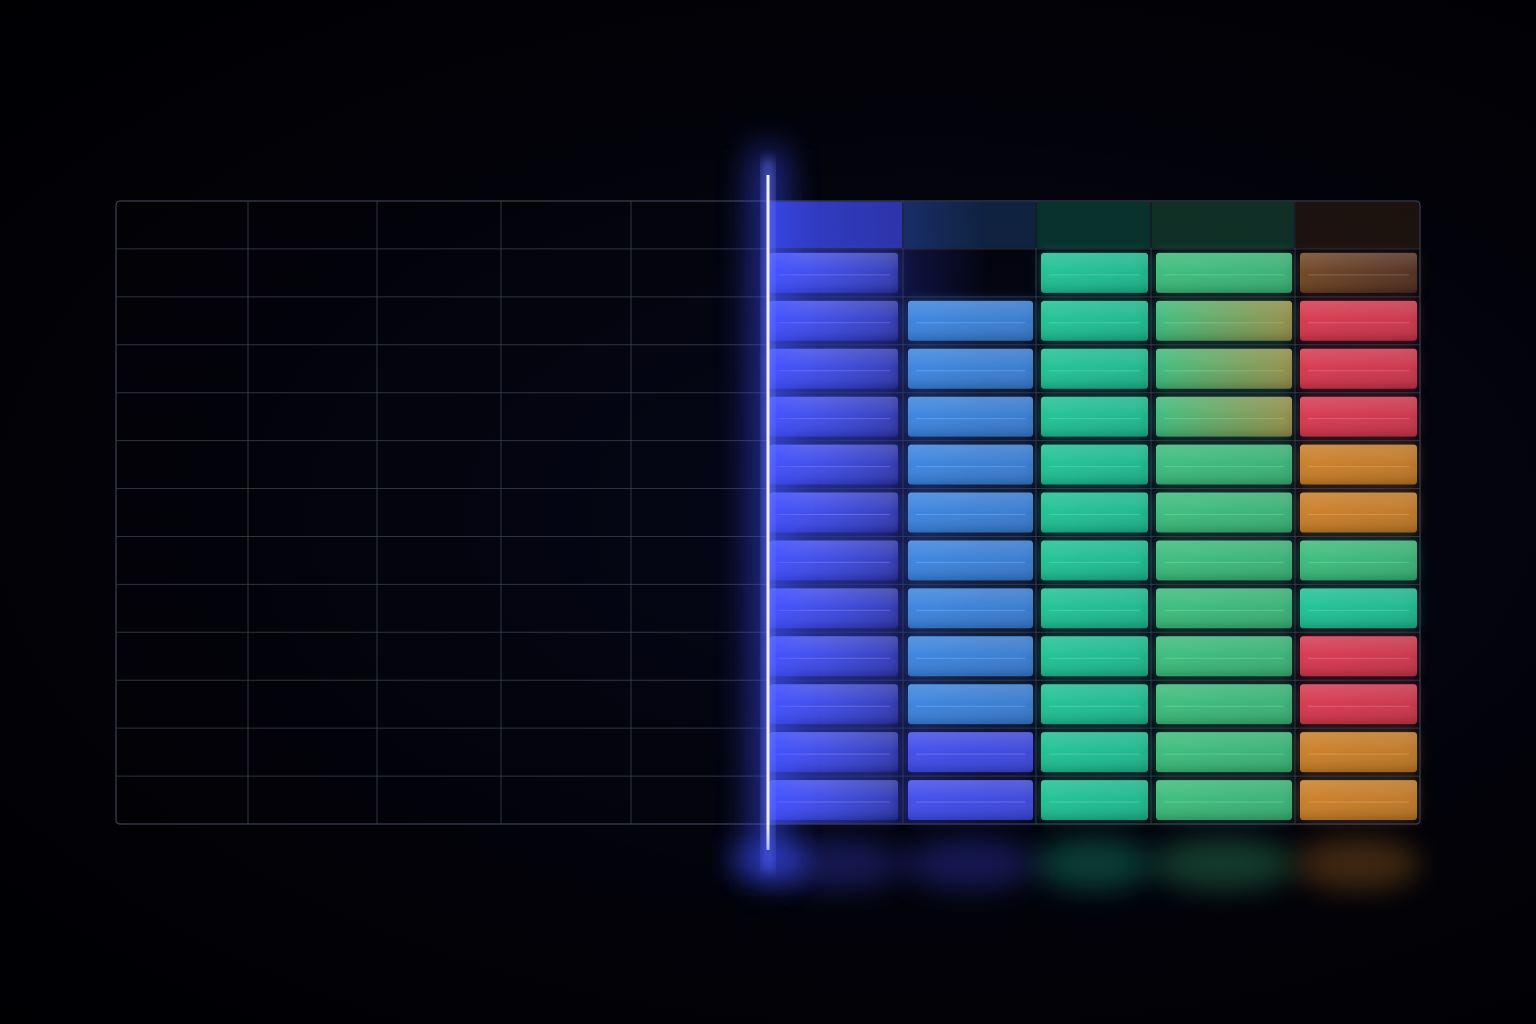 The width and height of the screenshot is (1536, 1024). I want to click on scanline-core, so click(768, 512).